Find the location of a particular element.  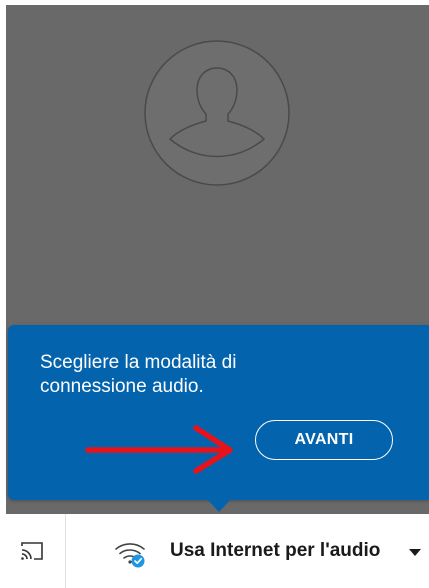

cast-button is located at coordinates (33, 551).